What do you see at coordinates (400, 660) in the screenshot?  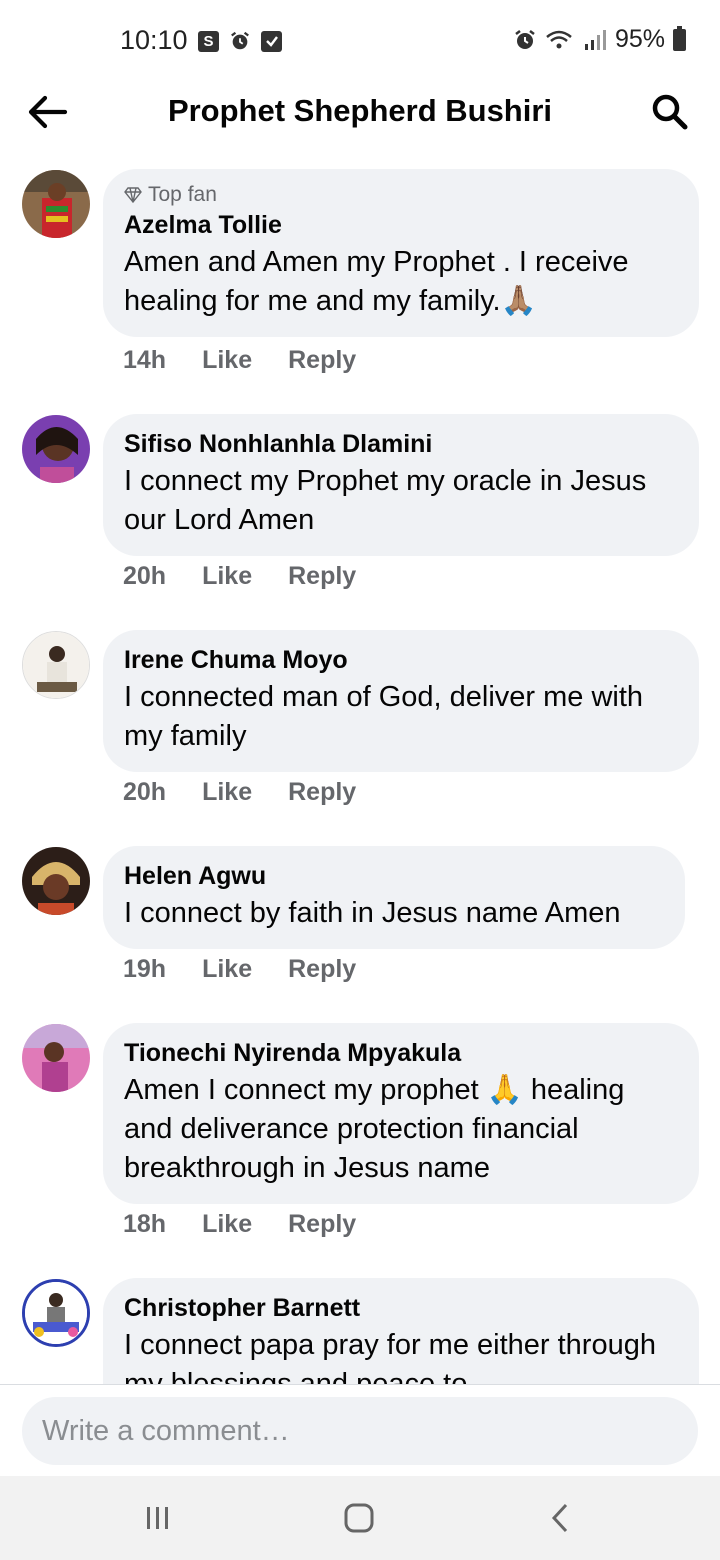 I see `comment-author: Irene Chuma Moyo` at bounding box center [400, 660].